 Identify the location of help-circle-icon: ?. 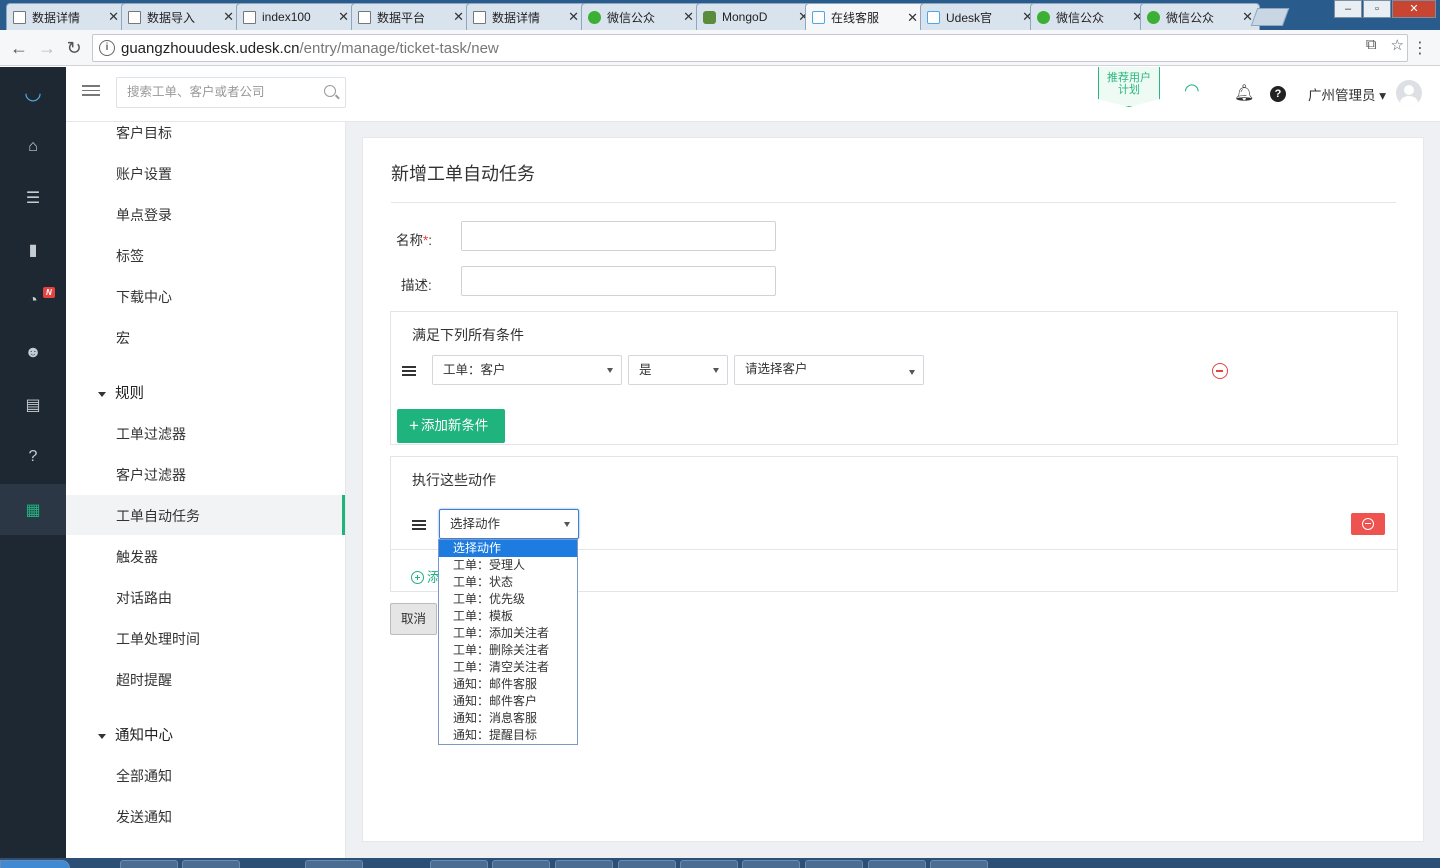
(33, 456).